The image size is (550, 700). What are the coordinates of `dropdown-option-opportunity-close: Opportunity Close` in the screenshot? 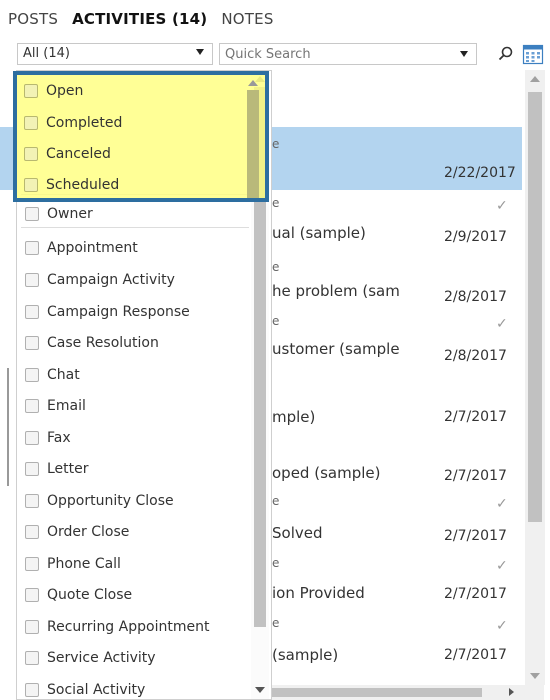 It's located at (133, 501).